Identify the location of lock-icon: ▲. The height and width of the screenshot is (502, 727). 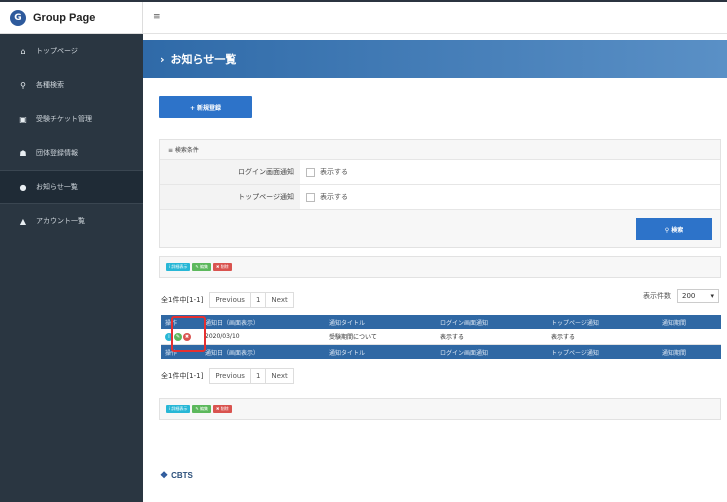
(23, 221).